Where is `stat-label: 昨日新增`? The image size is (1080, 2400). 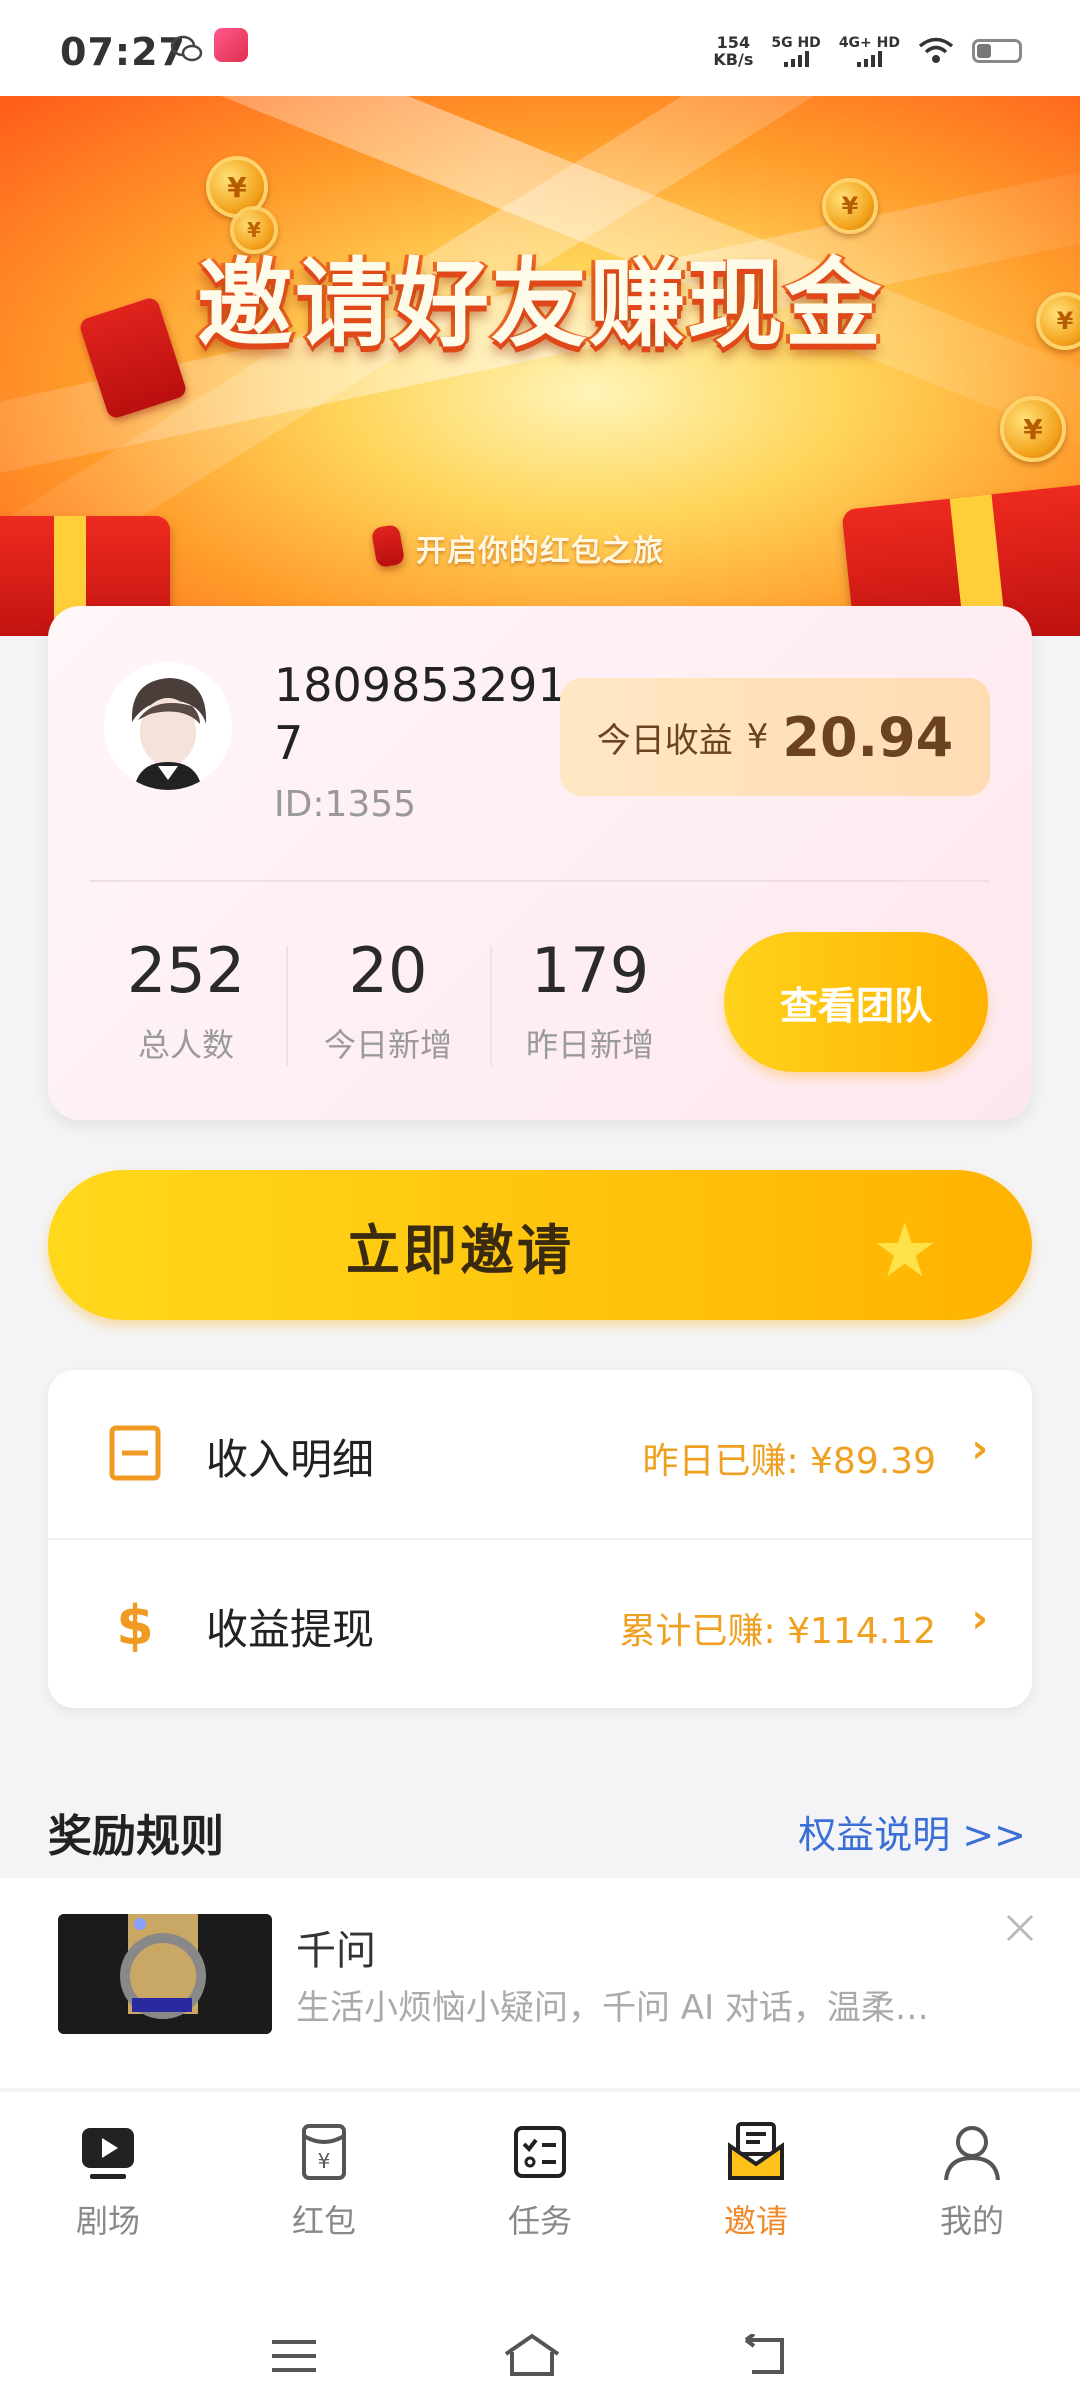 stat-label: 昨日新增 is located at coordinates (589, 1045).